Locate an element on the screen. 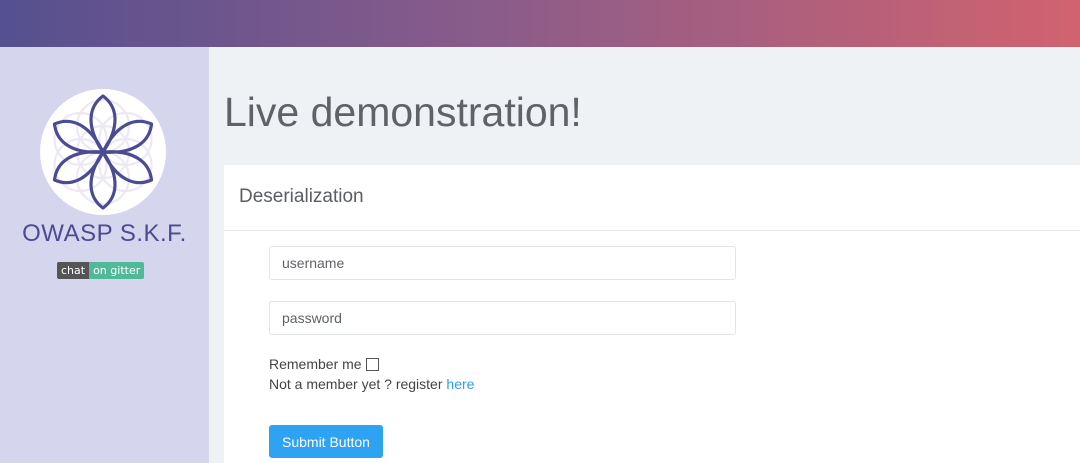 Image resolution: width=1080 pixels, height=463 pixels. register-text: Not a member yet ? register is located at coordinates (358, 384).